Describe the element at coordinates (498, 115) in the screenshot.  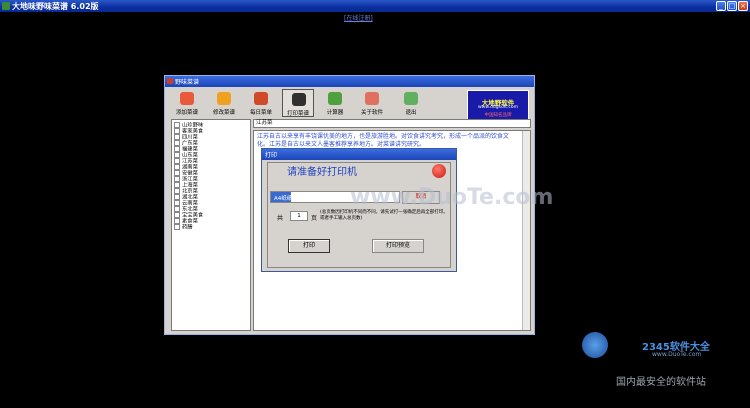
I see `logo-line3: 中国知名品牌` at that location.